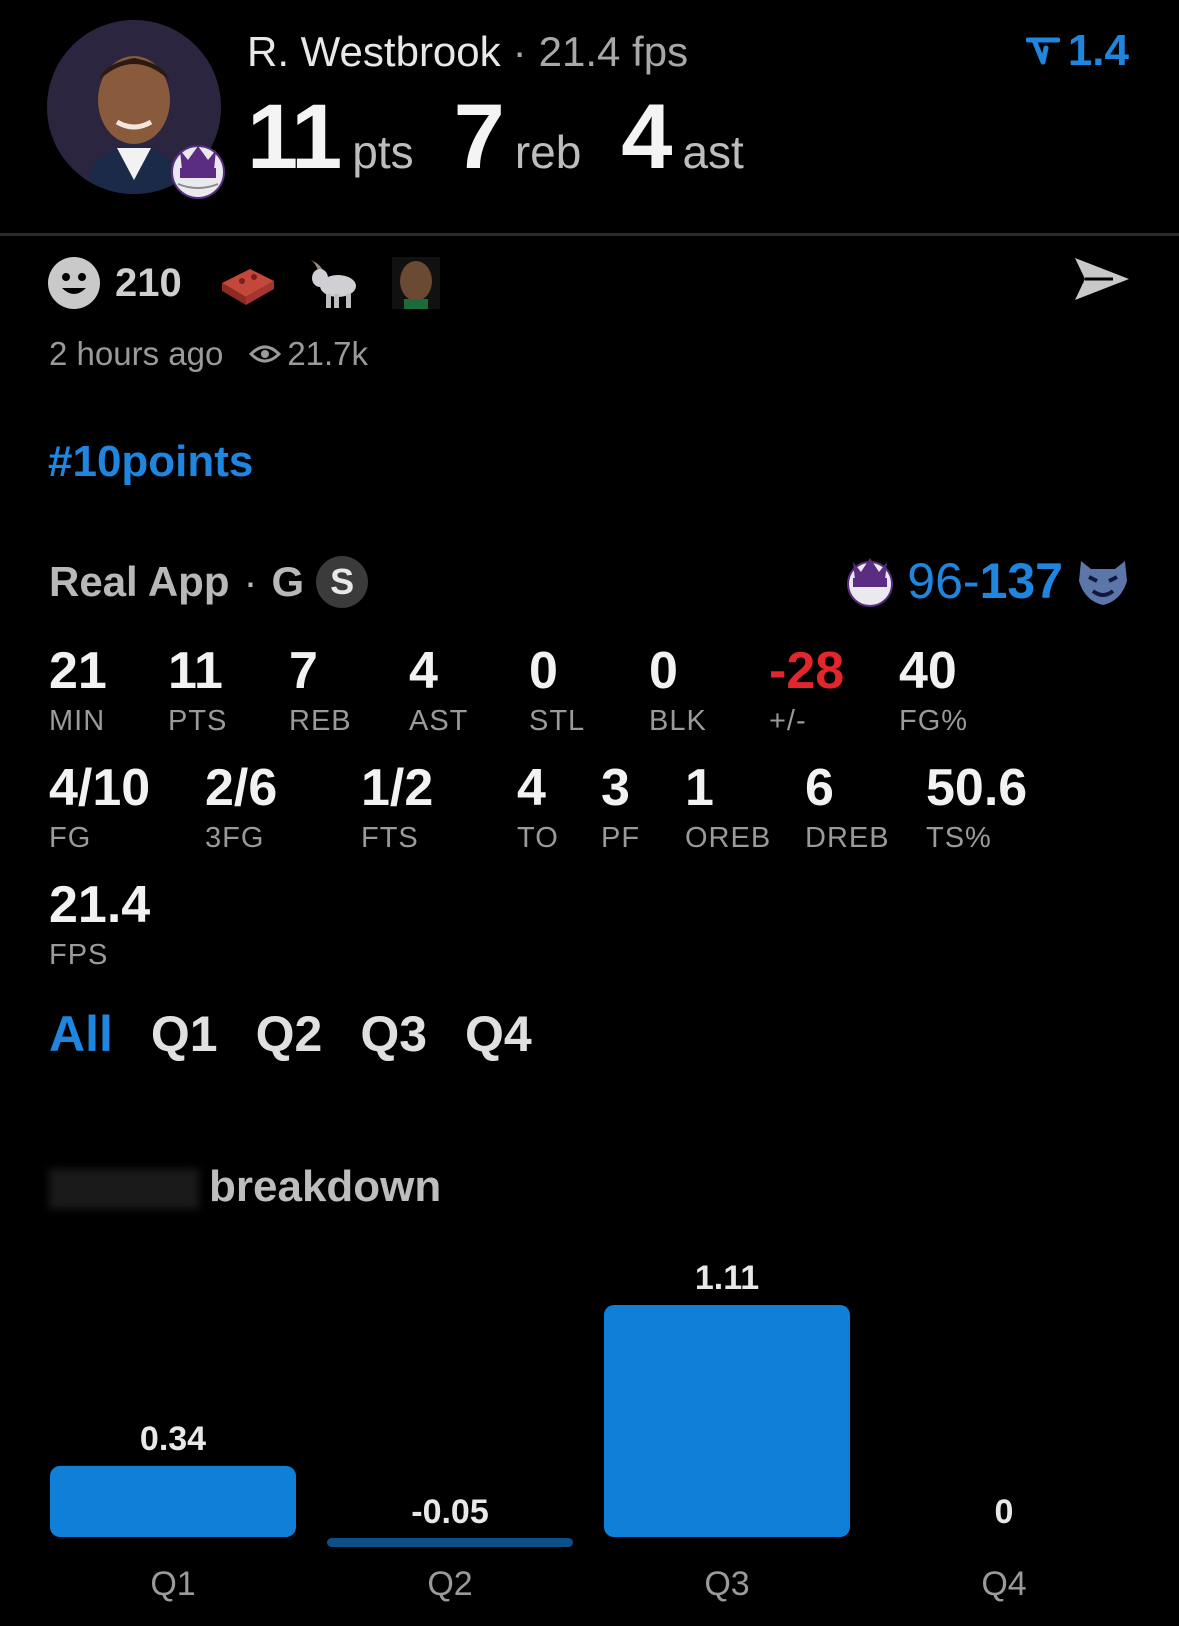 The height and width of the screenshot is (1626, 1179). Describe the element at coordinates (374, 51) in the screenshot. I see `player-name: R. Westbrook` at that location.